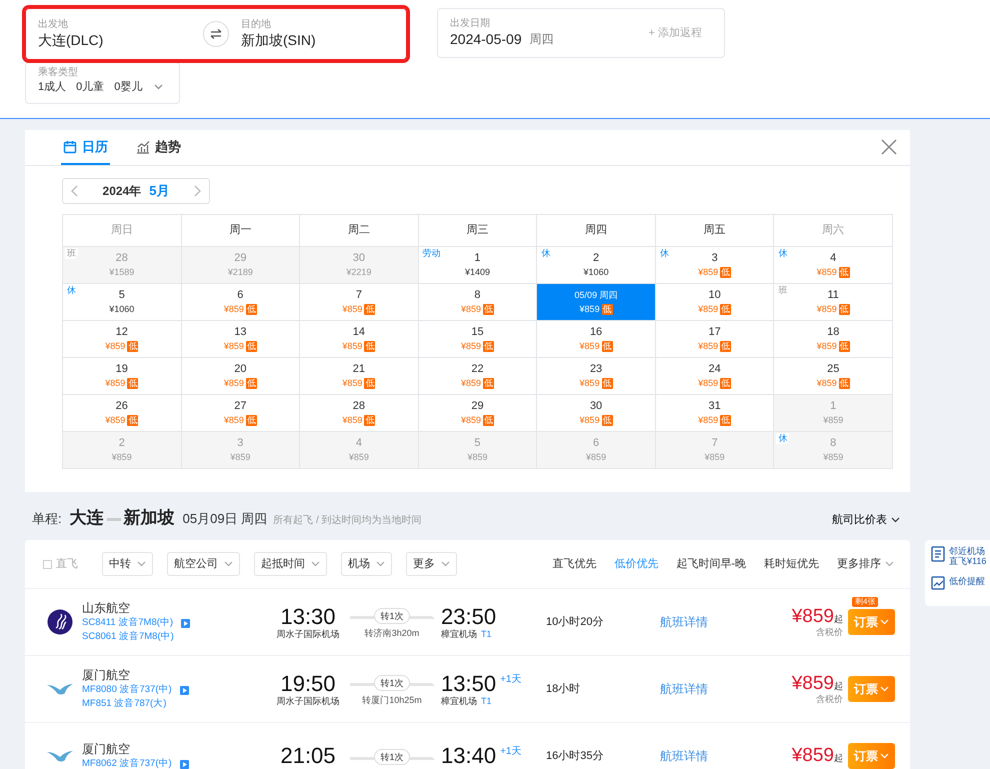 Image resolution: width=990 pixels, height=769 pixels. I want to click on calendar-day: 劳动 1 ¥1409, so click(478, 265).